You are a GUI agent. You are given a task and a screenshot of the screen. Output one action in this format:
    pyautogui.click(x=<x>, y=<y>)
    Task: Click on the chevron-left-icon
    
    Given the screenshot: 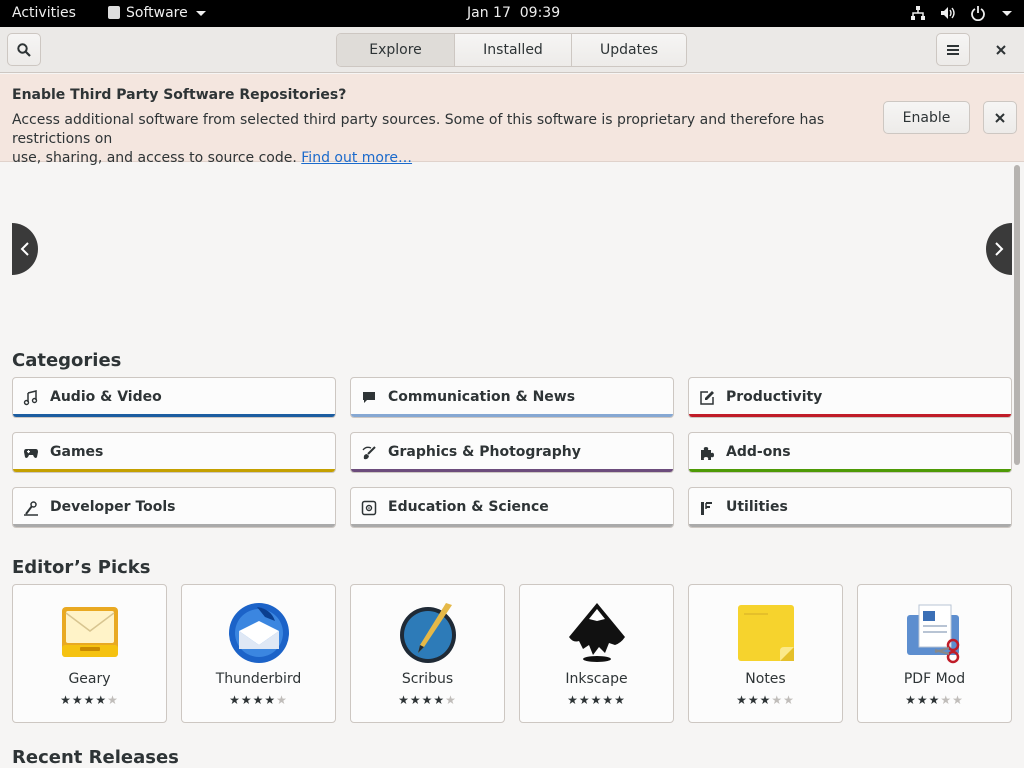 What is the action you would take?
    pyautogui.click(x=24, y=249)
    